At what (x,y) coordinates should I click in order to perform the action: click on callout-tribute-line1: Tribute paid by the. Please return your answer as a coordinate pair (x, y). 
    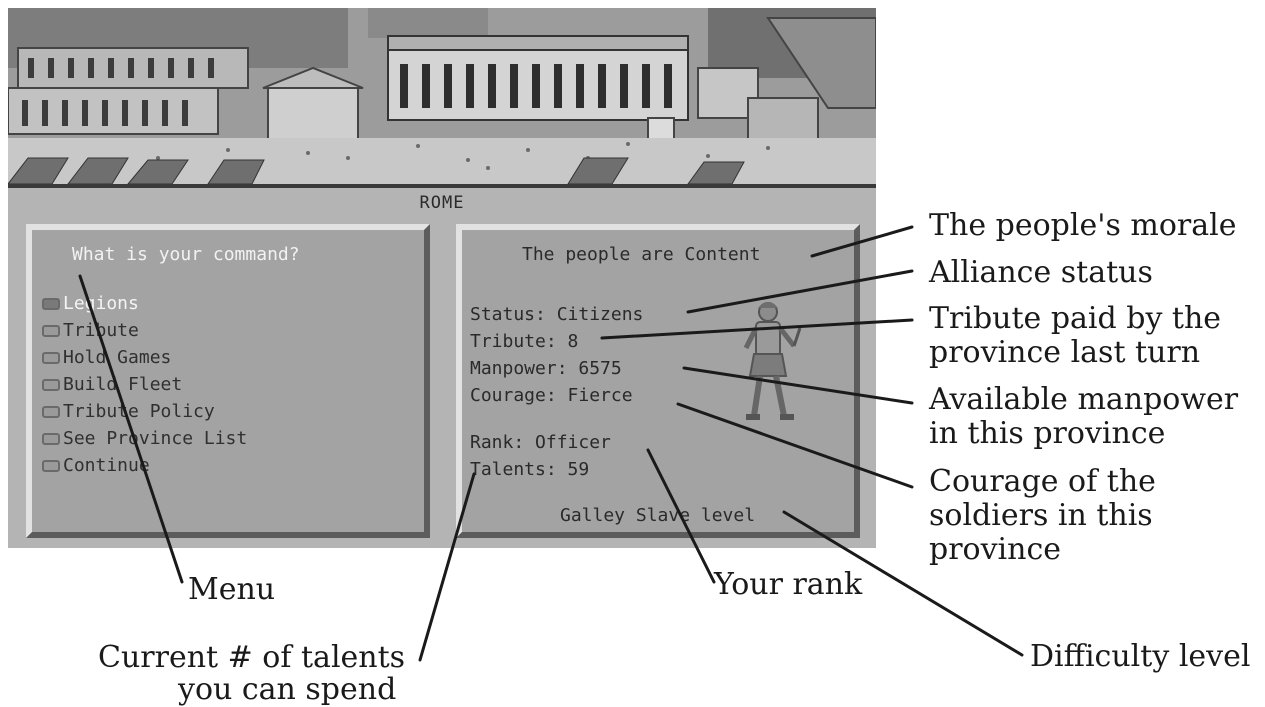
    Looking at the image, I should click on (1075, 318).